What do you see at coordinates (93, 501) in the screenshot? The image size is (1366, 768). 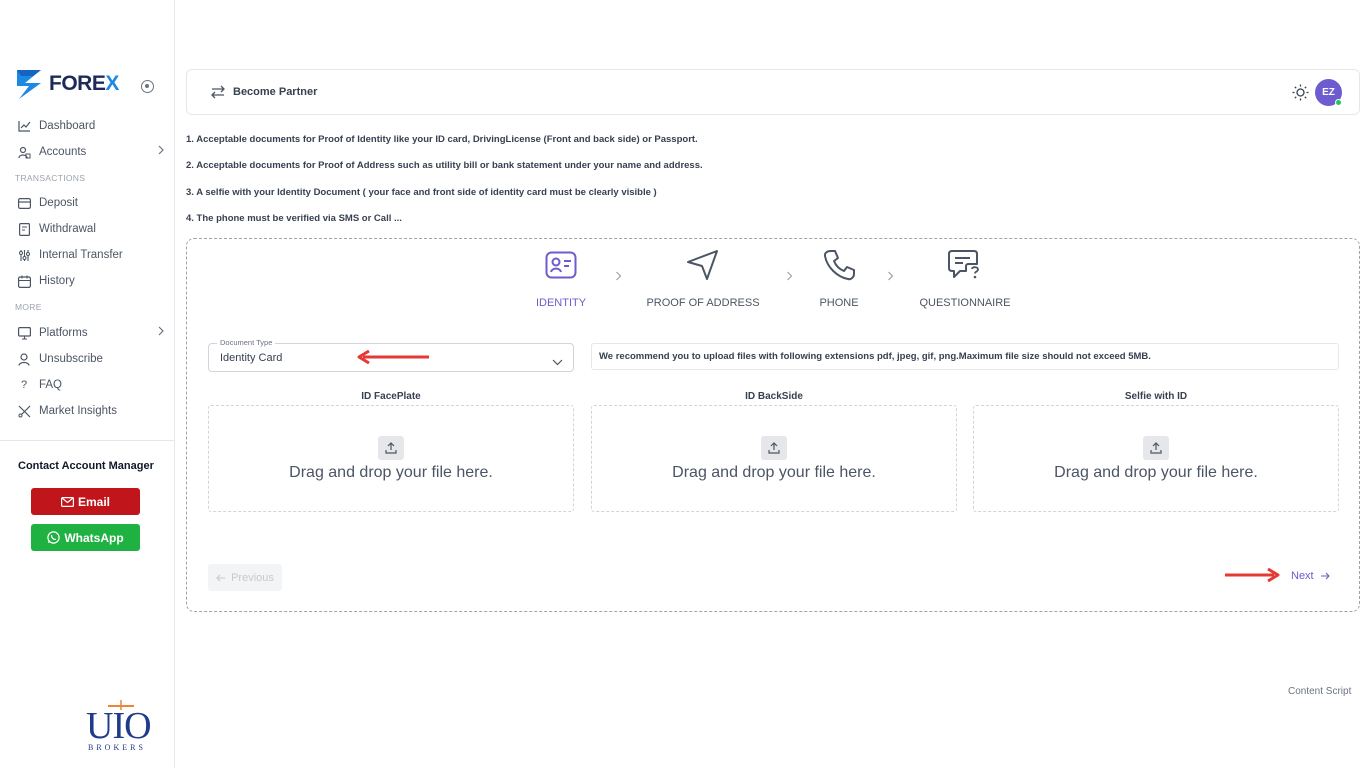 I see `email-button-label: Email` at bounding box center [93, 501].